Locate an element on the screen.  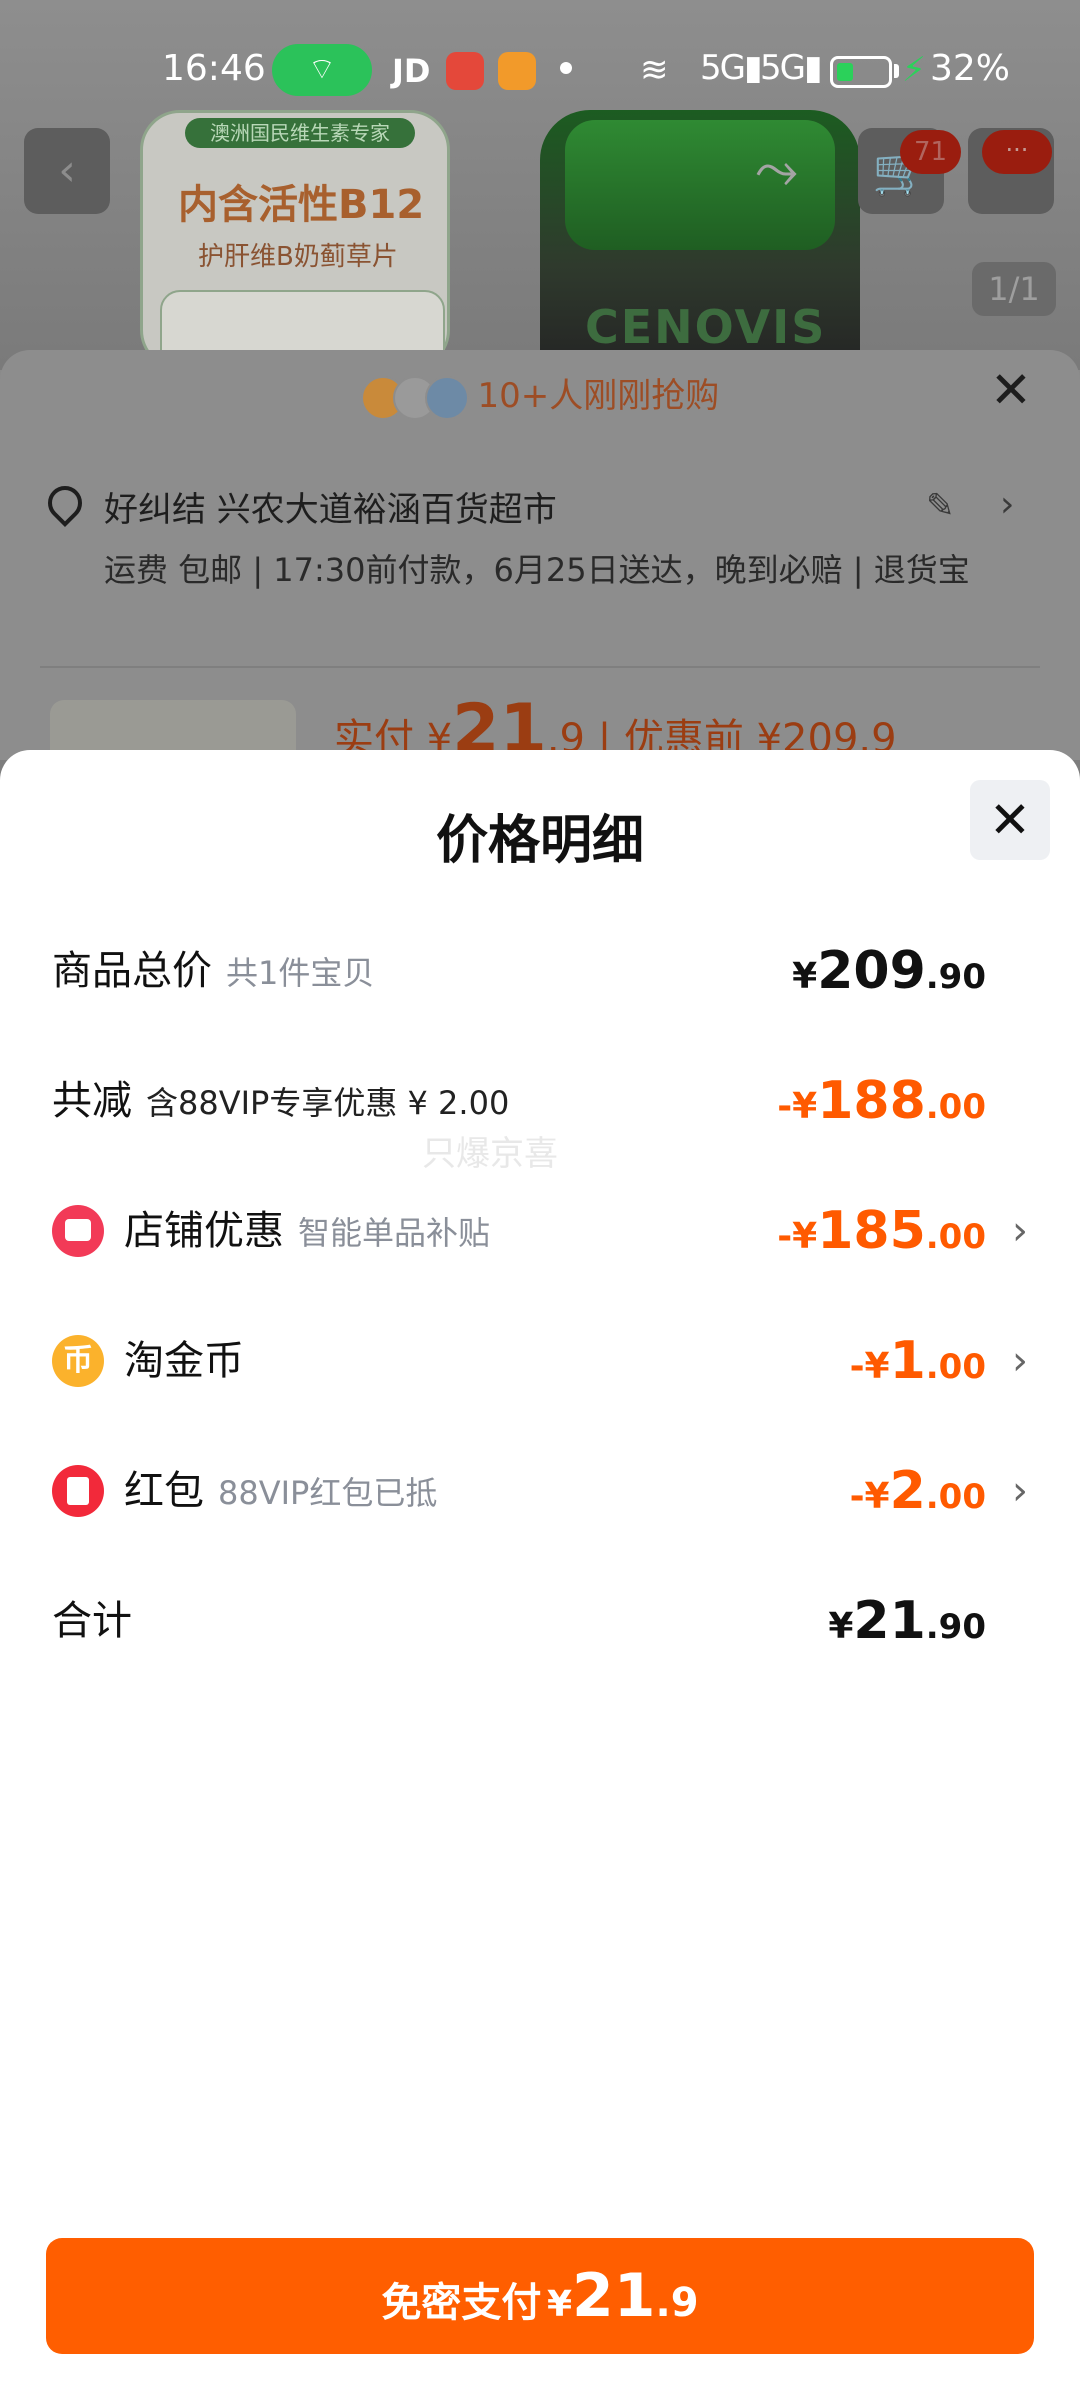
image-counter: 1/1 is located at coordinates (1014, 289).